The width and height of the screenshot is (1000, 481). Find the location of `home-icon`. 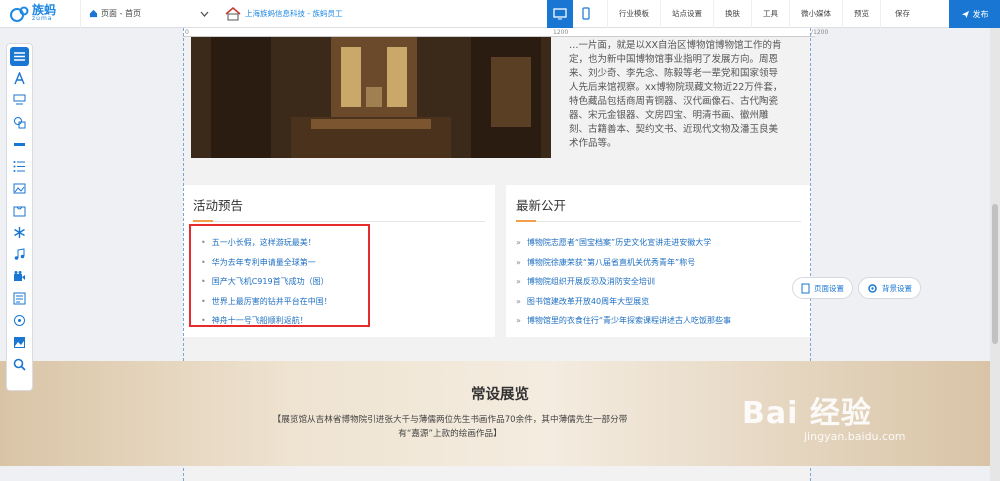

home-icon is located at coordinates (93, 13).